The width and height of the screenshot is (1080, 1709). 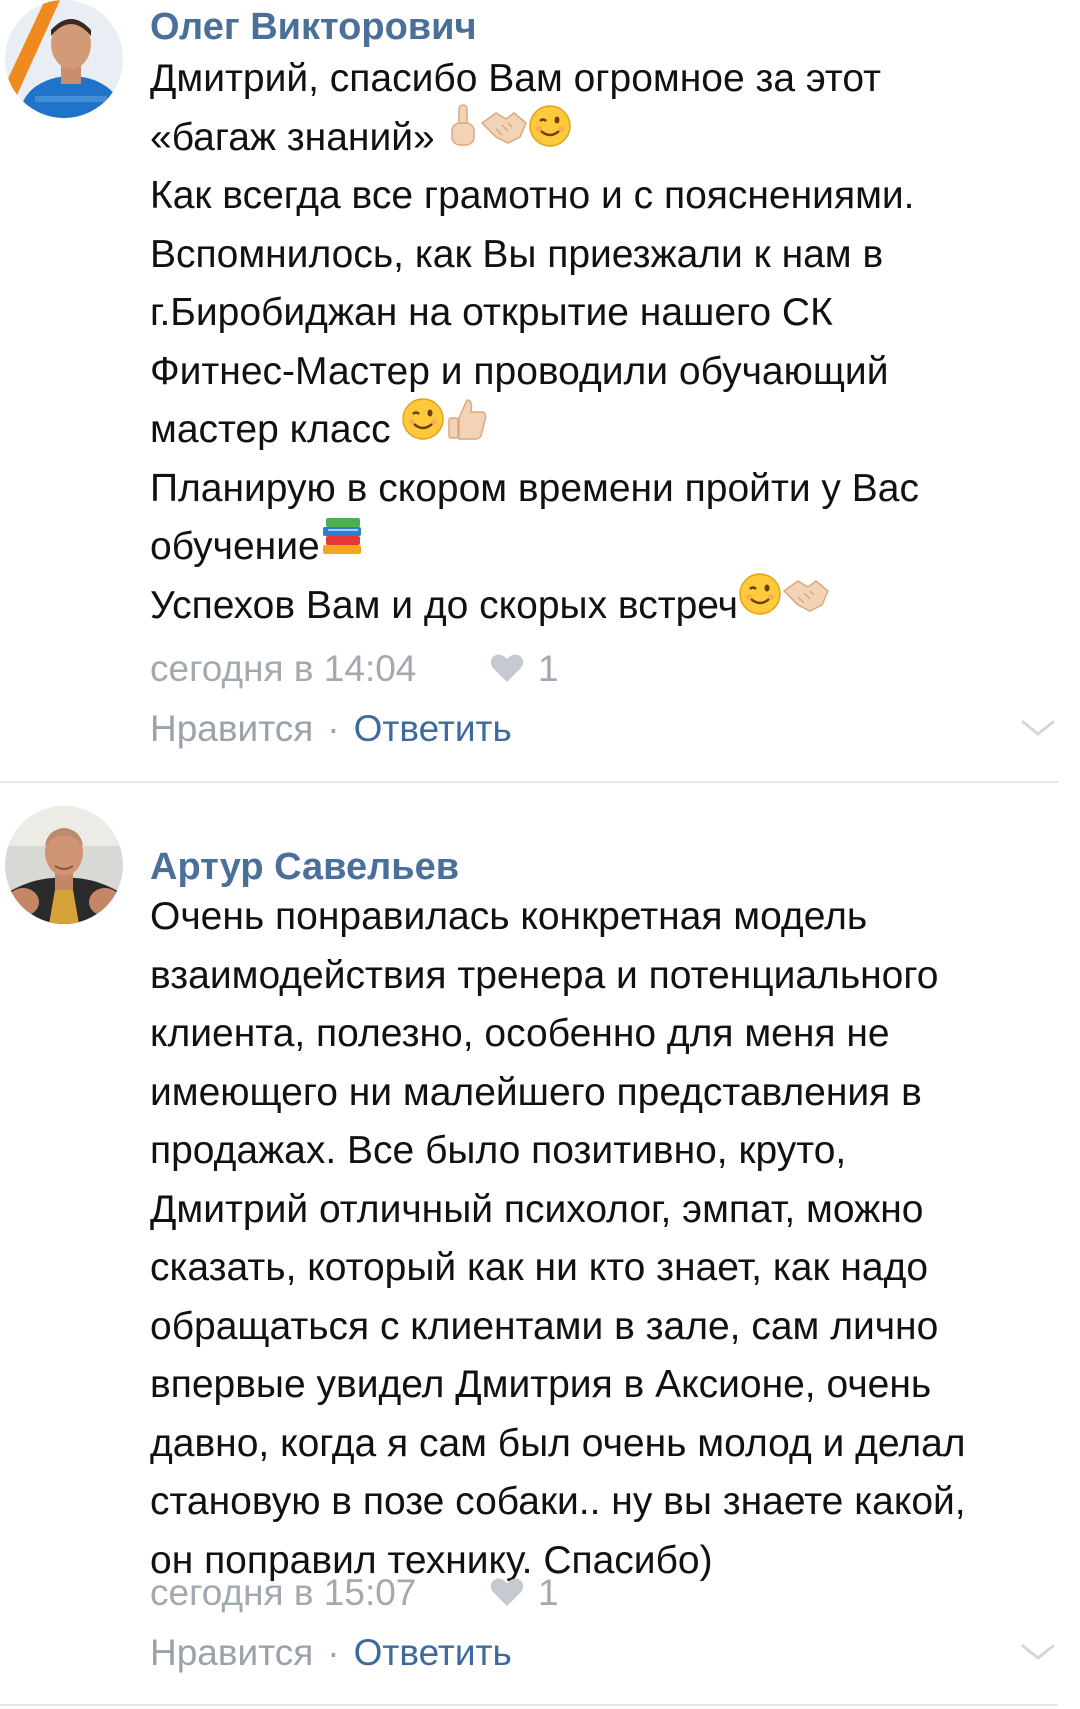 I want to click on comment-line-text: обучение, so click(x=235, y=546).